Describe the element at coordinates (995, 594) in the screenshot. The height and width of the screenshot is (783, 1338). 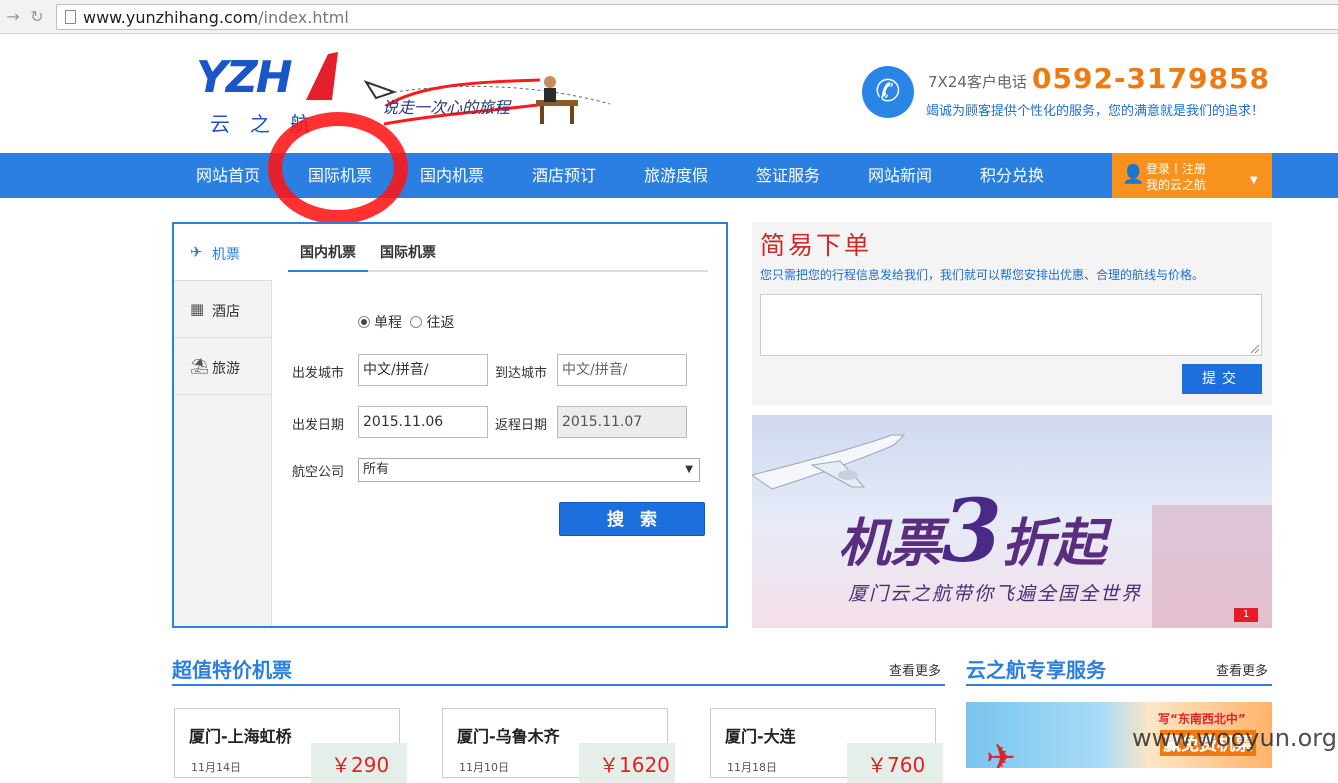
I see `banner-subtitle: 厦门云之航带你飞遍全国全世界` at that location.